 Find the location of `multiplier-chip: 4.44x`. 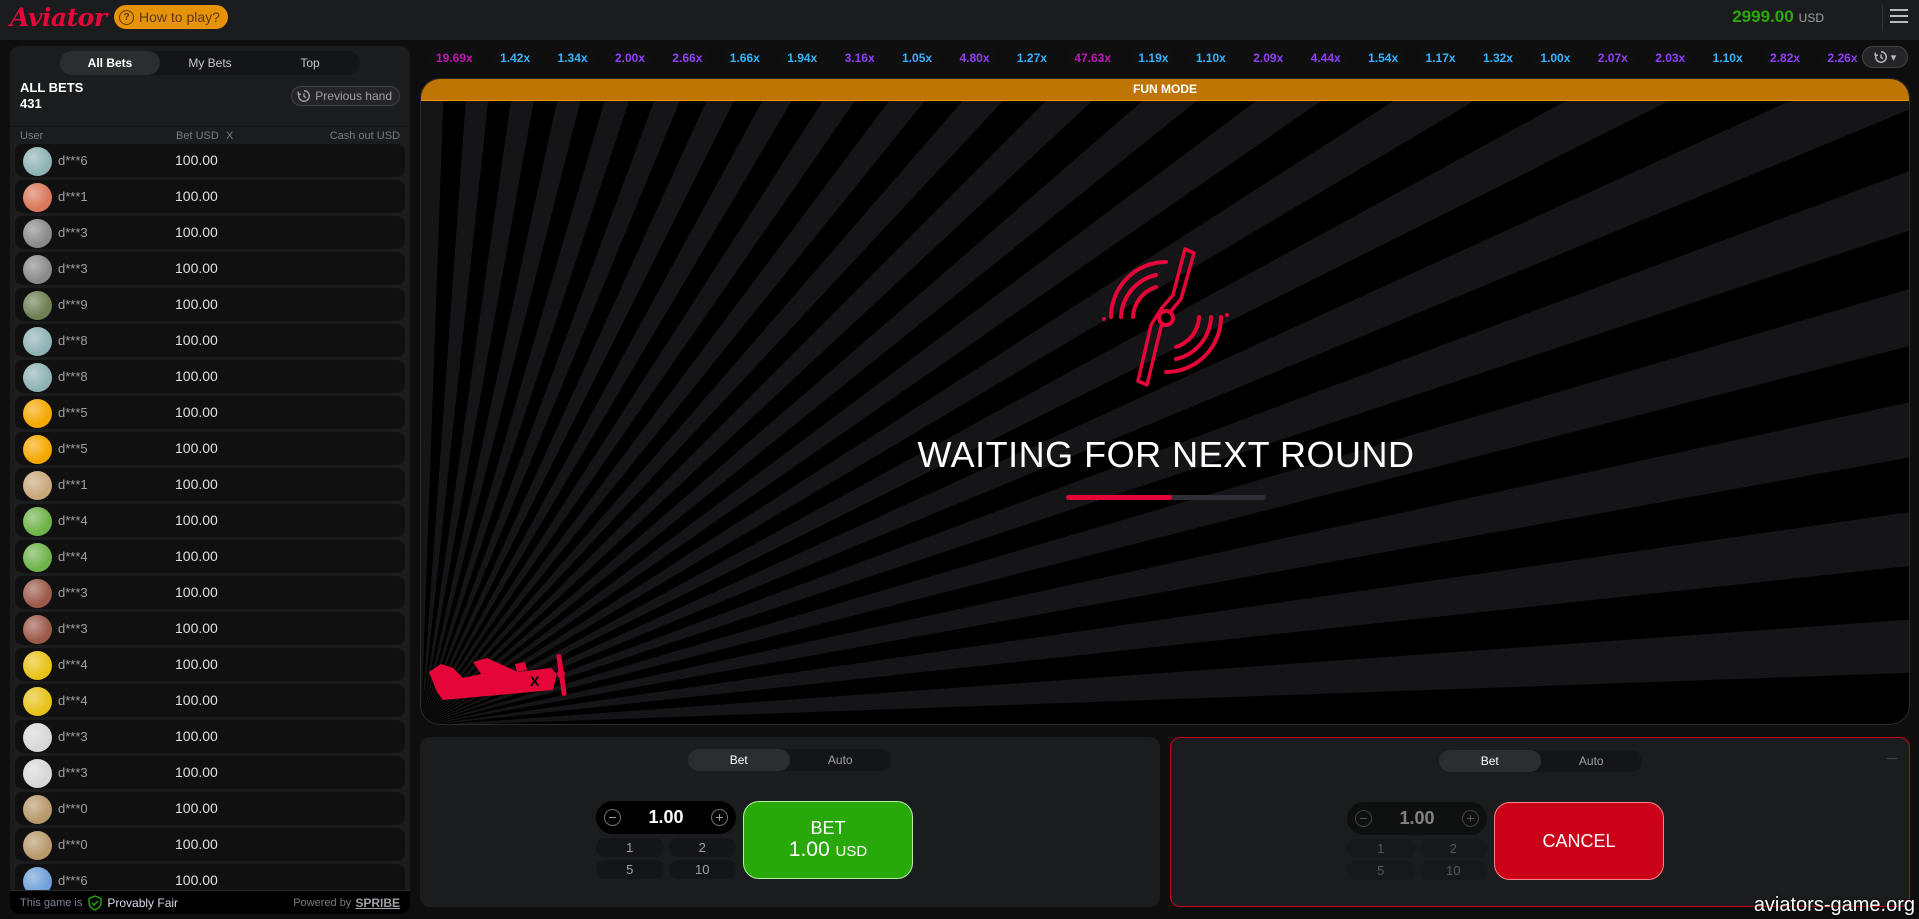

multiplier-chip: 4.44x is located at coordinates (1325, 58).